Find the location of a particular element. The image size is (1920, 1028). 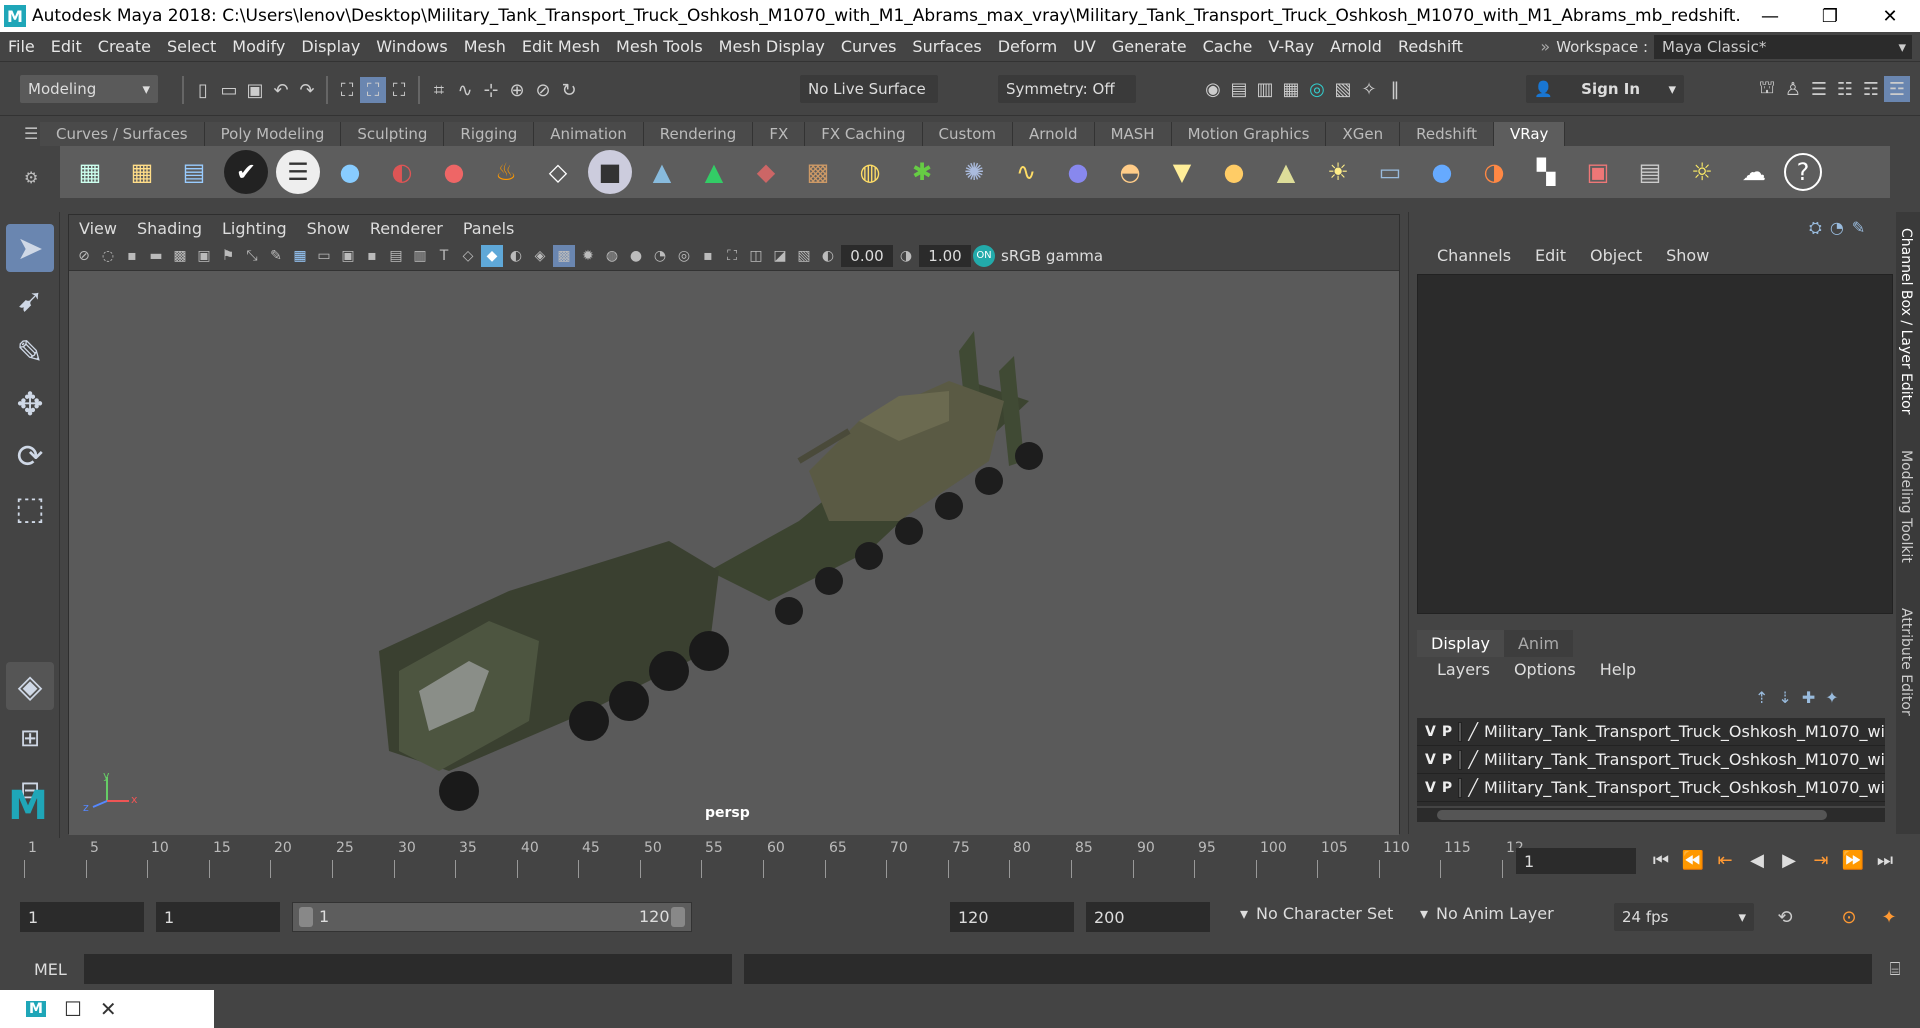

snap-live-icon: ↻ is located at coordinates (569, 90).